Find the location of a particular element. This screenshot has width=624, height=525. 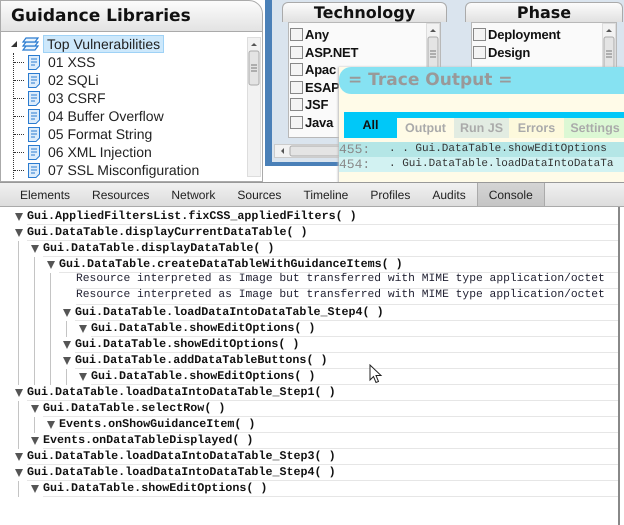

checkbox-label: Apac is located at coordinates (320, 70).